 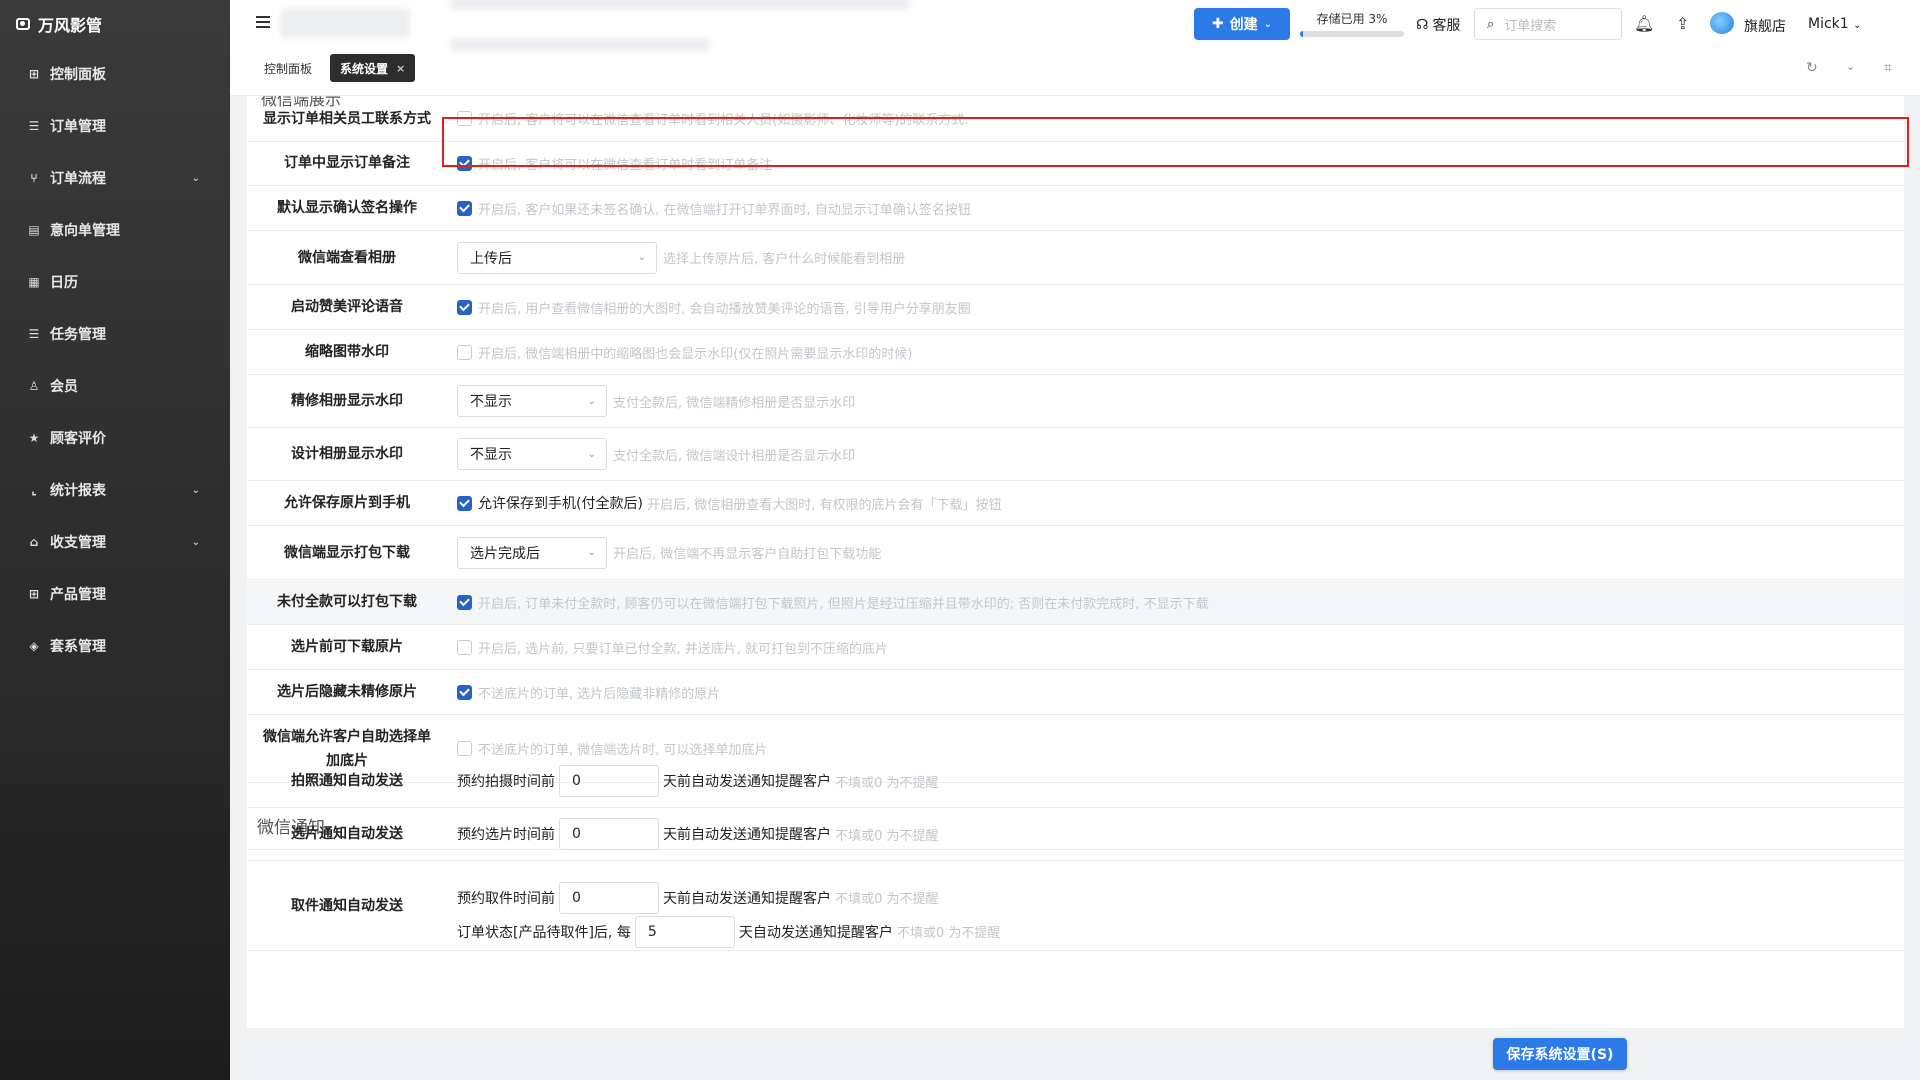 What do you see at coordinates (347, 401) in the screenshot?
I see `setting-label: 精修相册显示水印` at bounding box center [347, 401].